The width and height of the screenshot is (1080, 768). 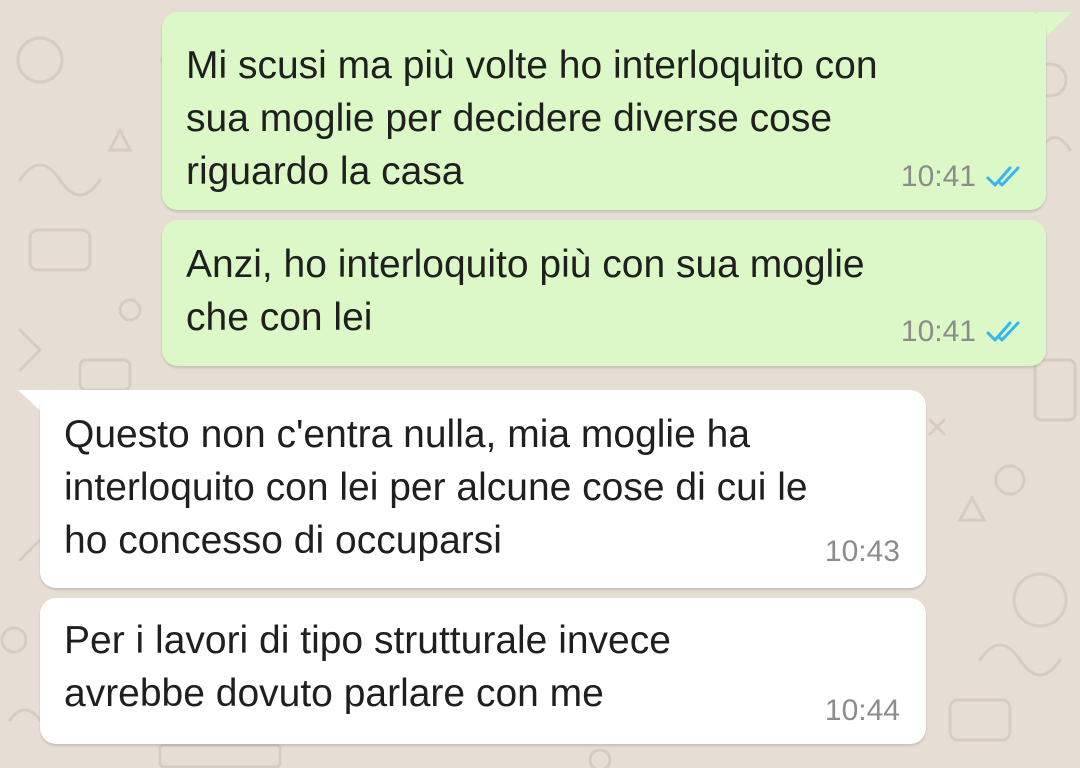 I want to click on message-meta: 10:44, so click(x=862, y=711).